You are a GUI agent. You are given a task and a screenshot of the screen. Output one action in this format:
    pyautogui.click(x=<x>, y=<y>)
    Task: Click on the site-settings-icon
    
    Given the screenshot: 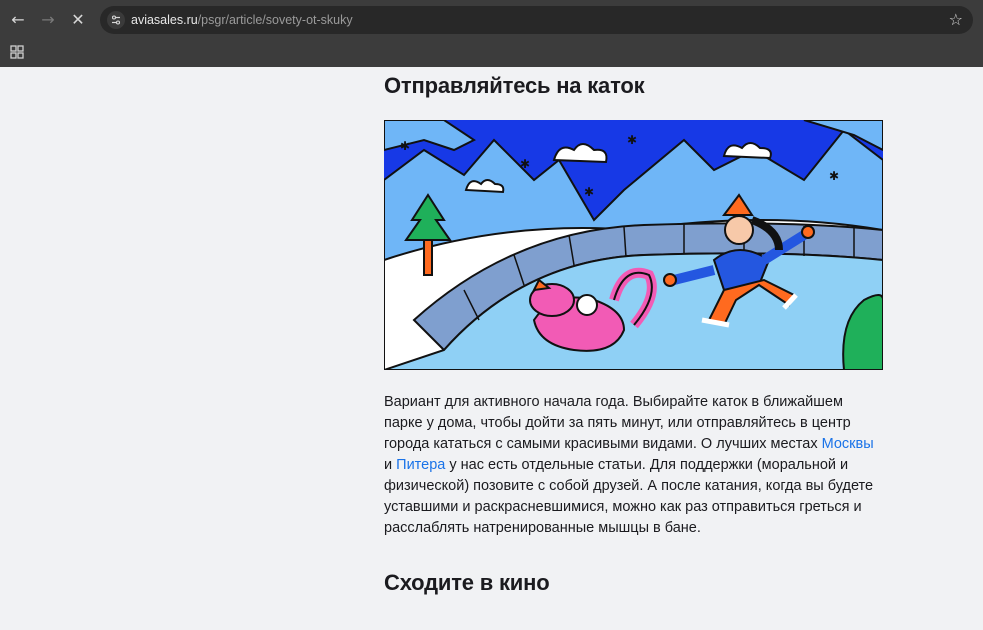 What is the action you would take?
    pyautogui.click(x=116, y=20)
    